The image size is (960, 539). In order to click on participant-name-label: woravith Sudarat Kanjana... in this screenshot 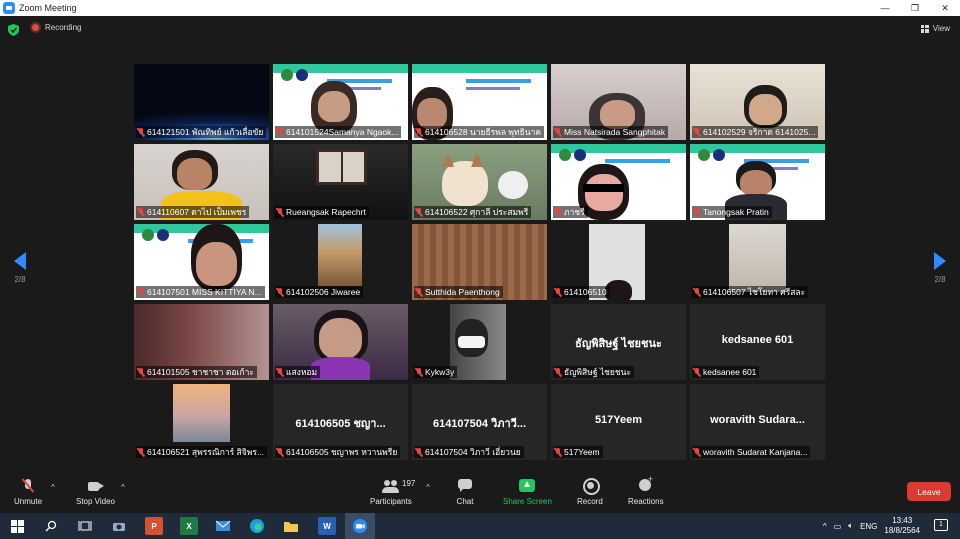, I will do `click(751, 452)`.